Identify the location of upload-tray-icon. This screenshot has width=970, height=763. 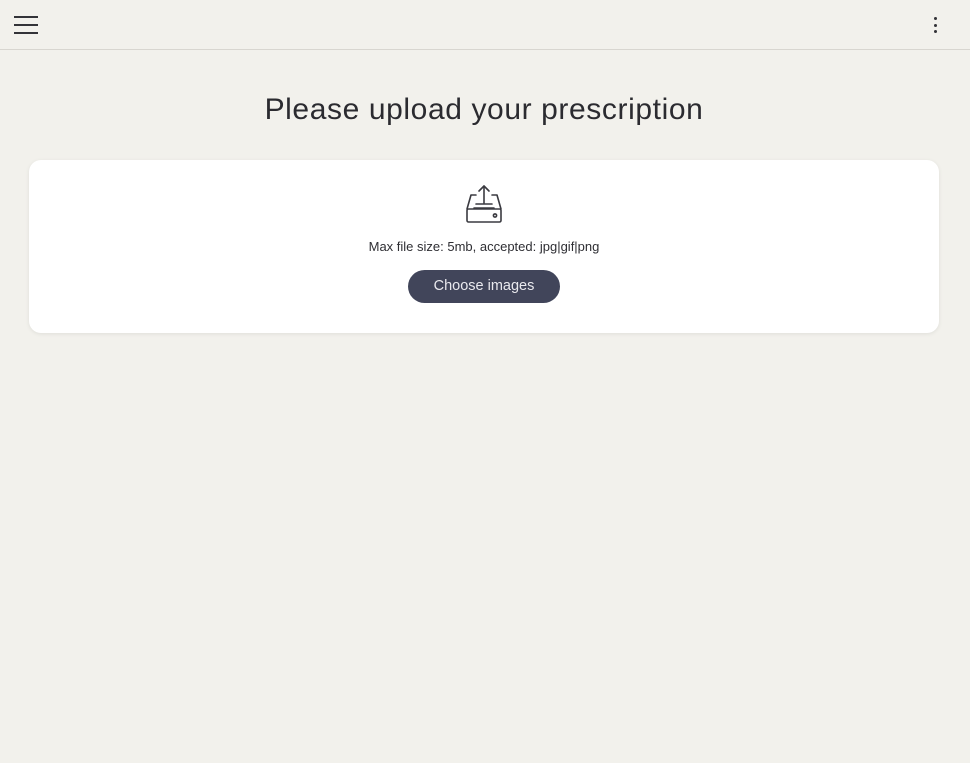
(484, 204).